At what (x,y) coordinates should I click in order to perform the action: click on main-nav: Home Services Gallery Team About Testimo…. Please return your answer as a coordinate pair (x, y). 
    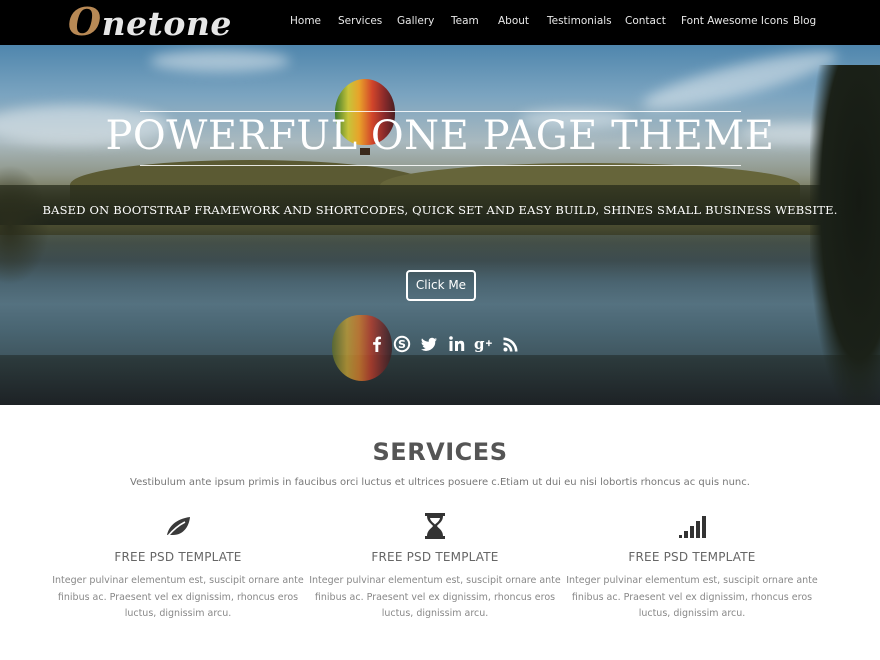
    Looking at the image, I should click on (440, 22).